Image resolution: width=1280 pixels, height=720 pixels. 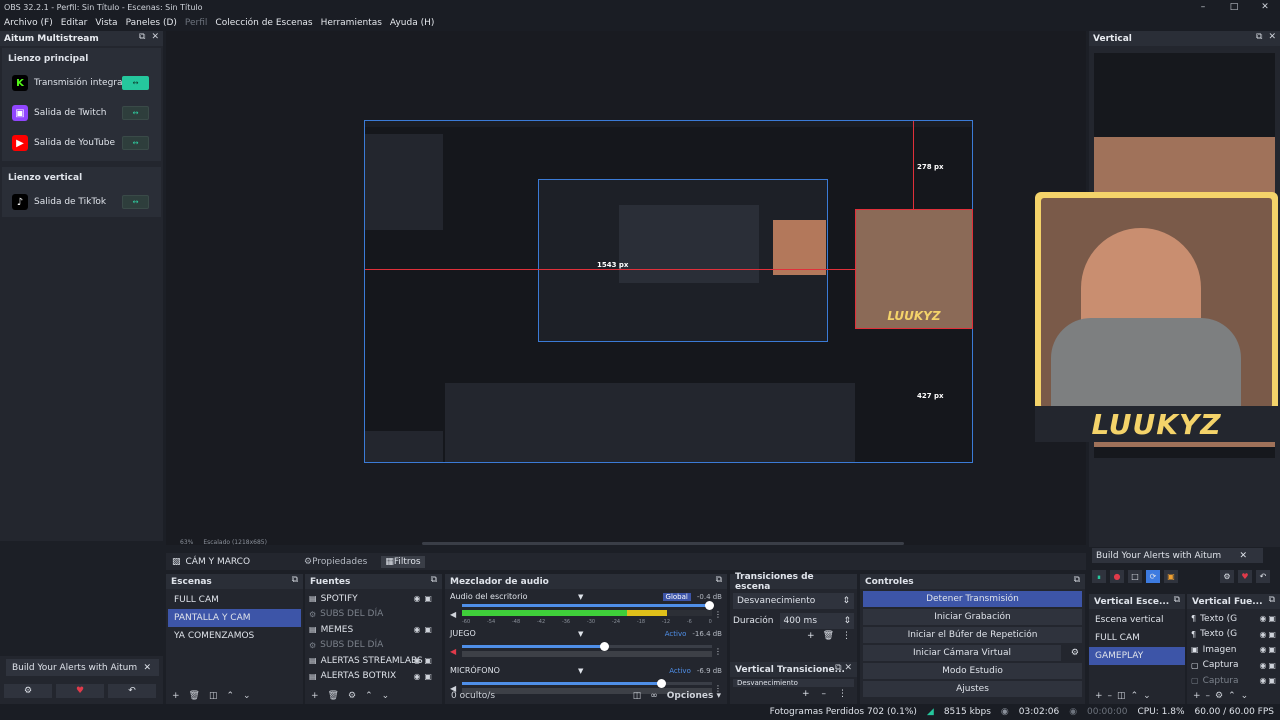 What do you see at coordinates (373, 661) in the screenshot?
I see `source-item: ▤ ALERTAS STREAMLABS ◉▣` at bounding box center [373, 661].